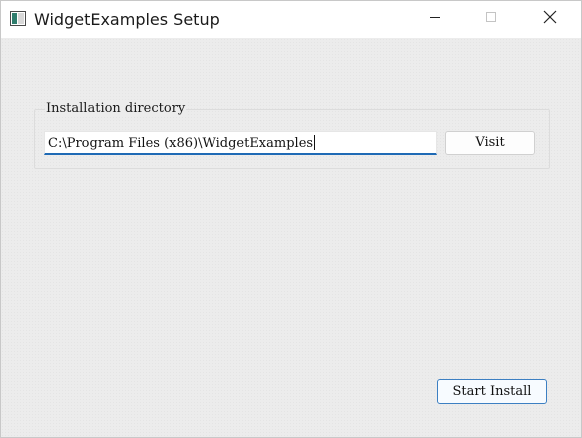 This screenshot has width=582, height=438. I want to click on install-path-value: C:\Program Files (x86)\WidgetExamples, so click(181, 143).